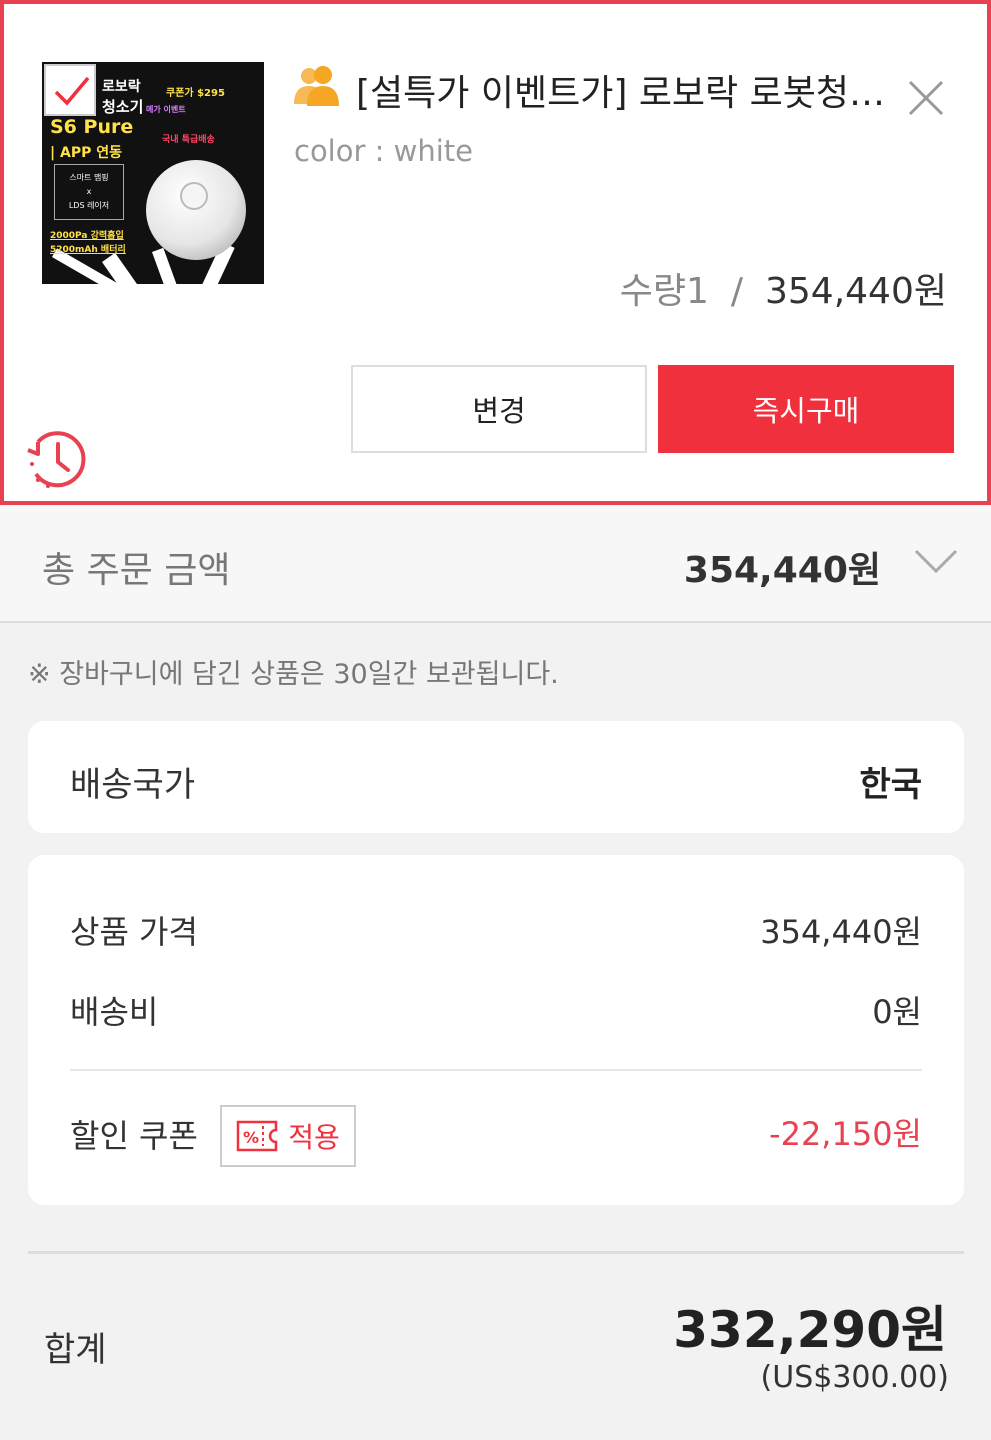 This screenshot has width=991, height=1440. What do you see at coordinates (496, 777) in the screenshot?
I see `shipping-country-card: 배송국가 한국` at bounding box center [496, 777].